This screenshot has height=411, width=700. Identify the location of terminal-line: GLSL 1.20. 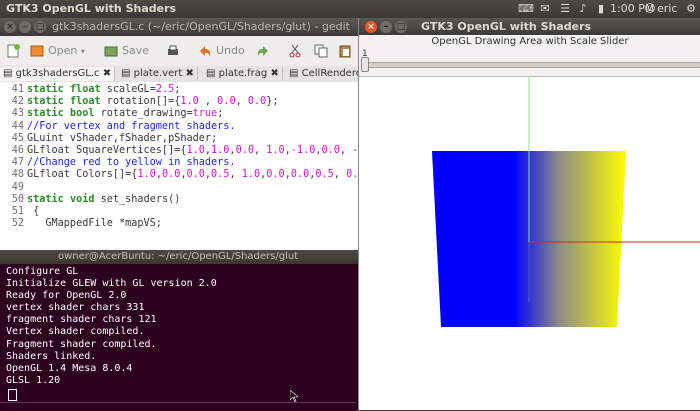
(33, 380).